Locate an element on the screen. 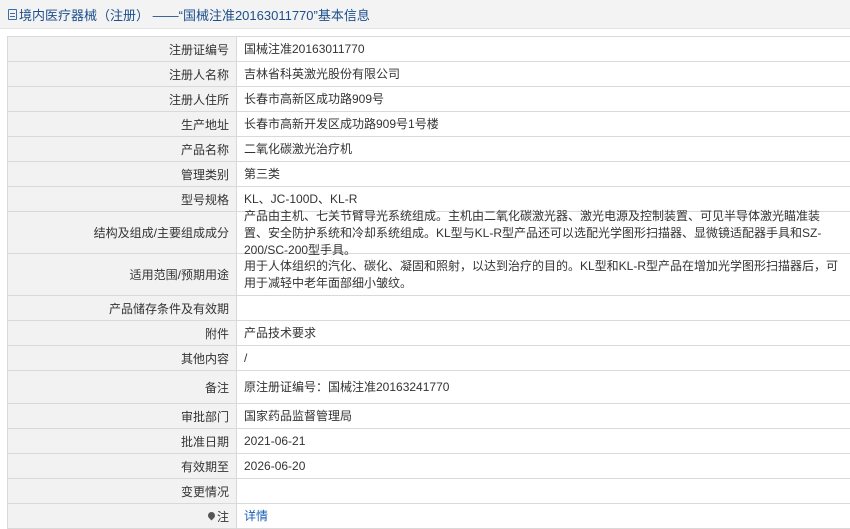  row-label: 适用范围/预期用途 is located at coordinates (122, 274).